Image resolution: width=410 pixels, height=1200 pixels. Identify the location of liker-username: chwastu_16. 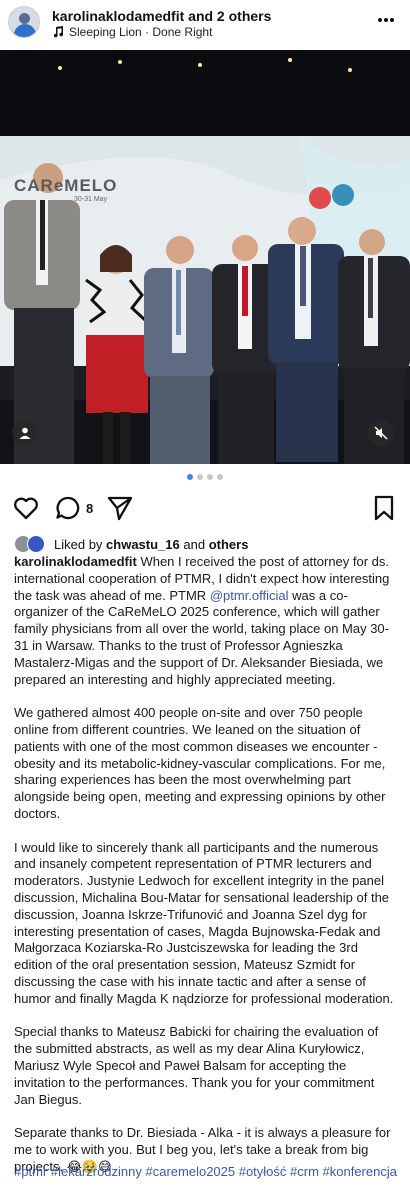
(143, 544).